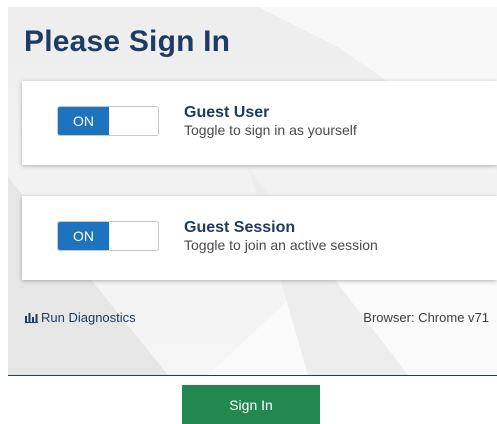 This screenshot has width=497, height=424. What do you see at coordinates (251, 404) in the screenshot?
I see `sign-in-button: Sign In` at bounding box center [251, 404].